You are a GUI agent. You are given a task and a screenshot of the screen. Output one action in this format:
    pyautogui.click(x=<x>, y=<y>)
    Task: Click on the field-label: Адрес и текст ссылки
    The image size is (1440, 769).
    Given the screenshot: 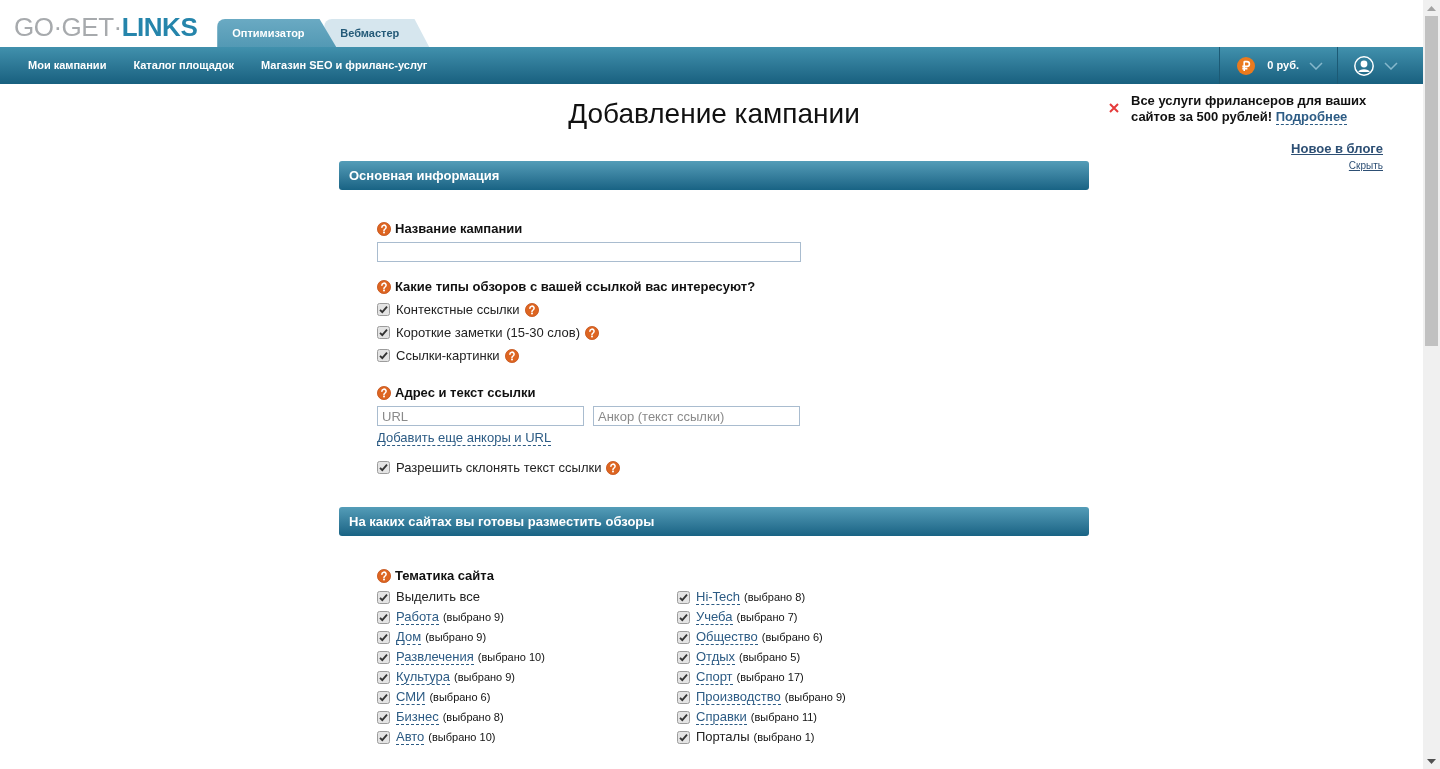 What is the action you would take?
    pyautogui.click(x=465, y=393)
    